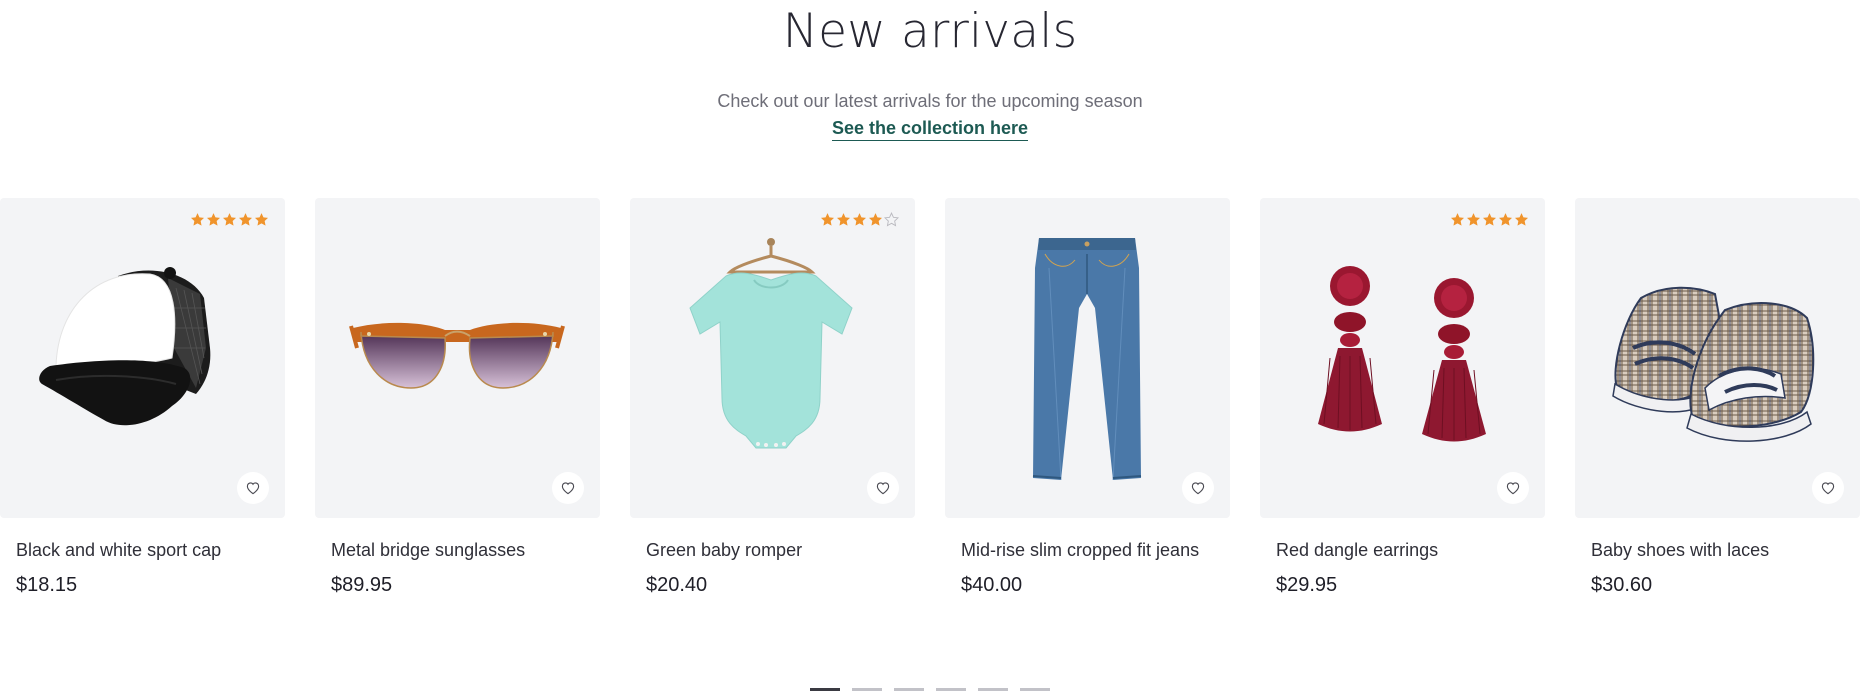  Describe the element at coordinates (1307, 585) in the screenshot. I see `product-price: $29.95` at that location.